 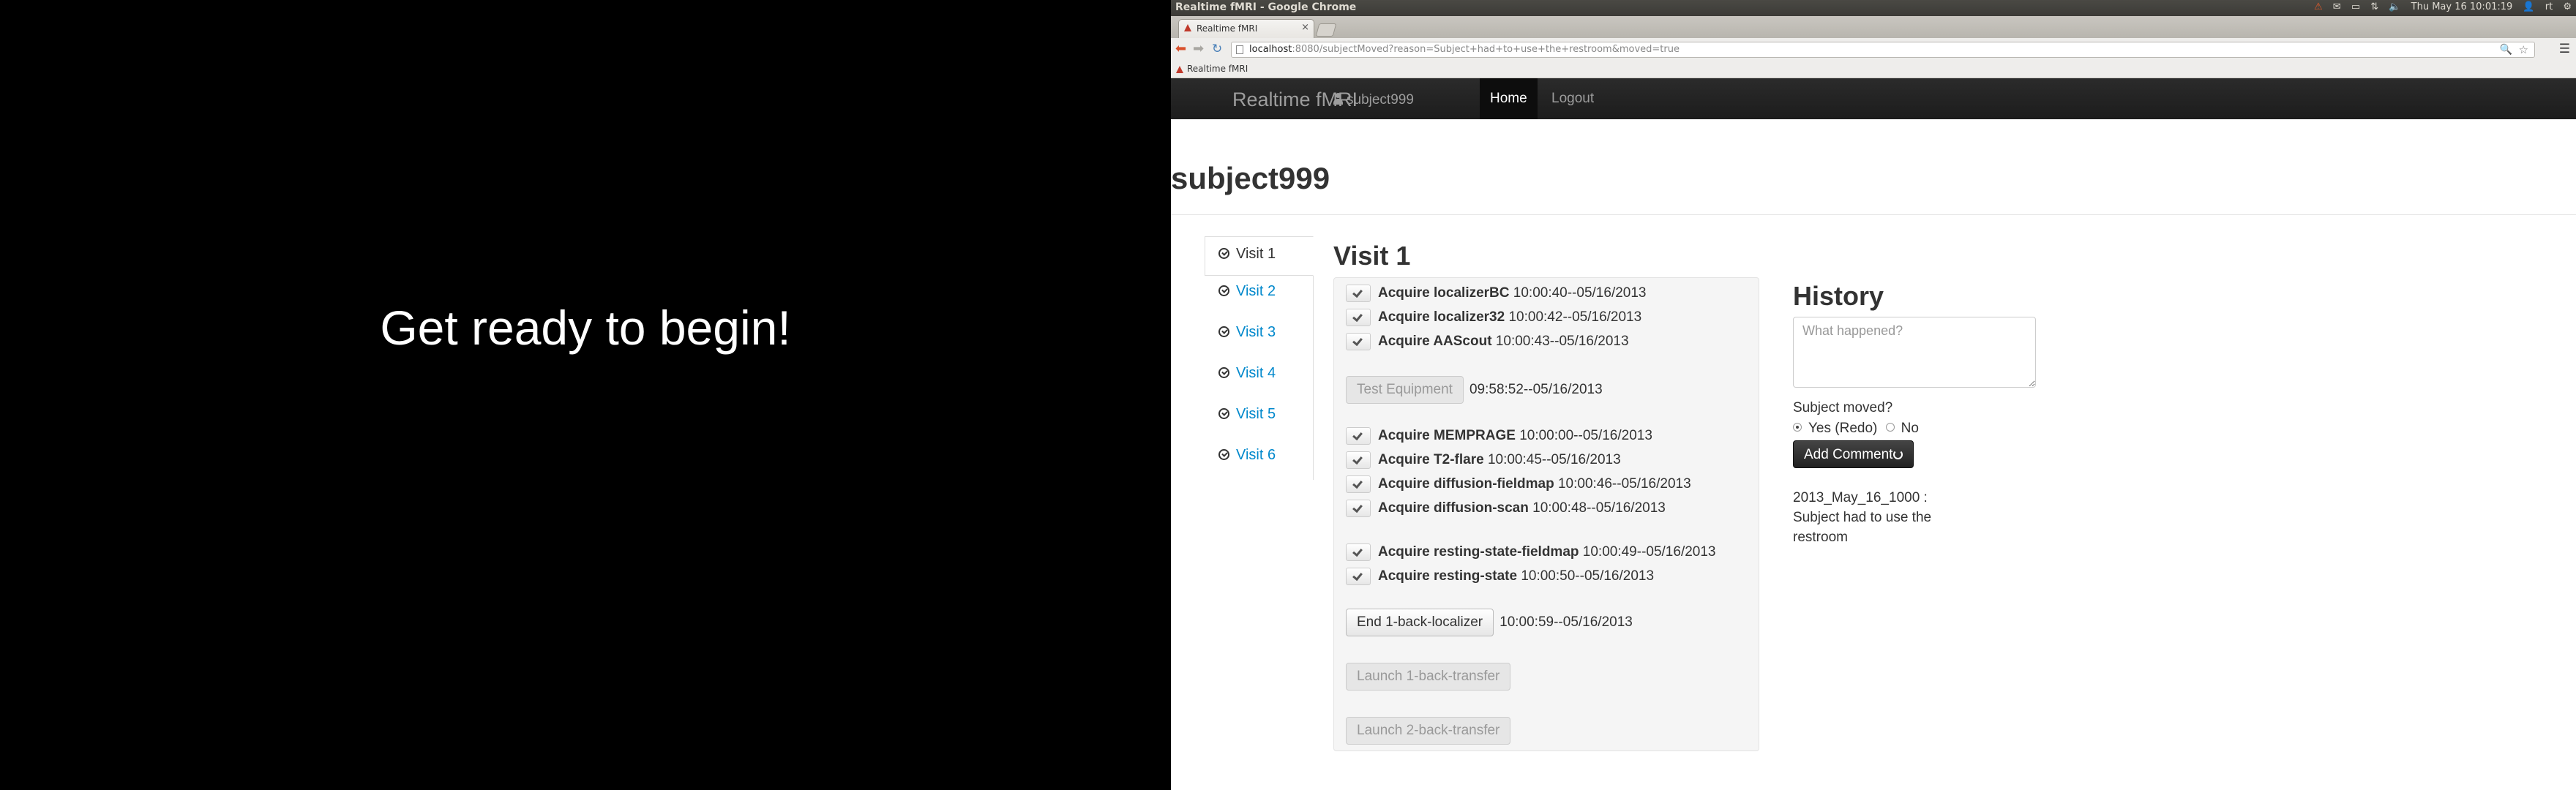 What do you see at coordinates (1873, 27) in the screenshot?
I see `tab-strip: Realtime fMRI ×` at bounding box center [1873, 27].